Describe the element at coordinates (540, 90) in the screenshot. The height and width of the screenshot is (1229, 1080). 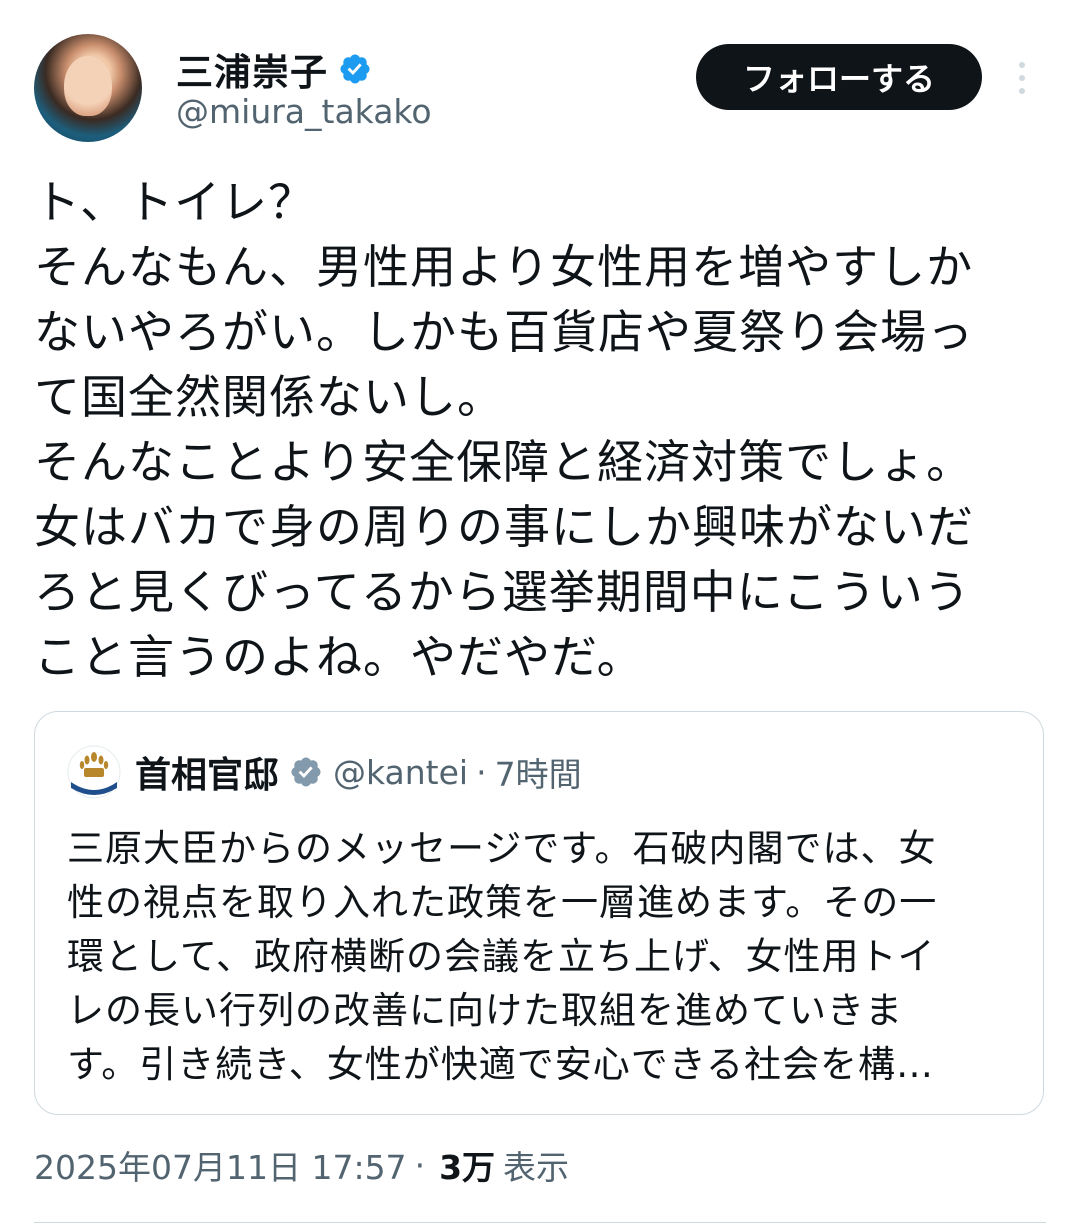
I see `tweet-header: 三浦崇子 @miura_takako フォローする` at that location.